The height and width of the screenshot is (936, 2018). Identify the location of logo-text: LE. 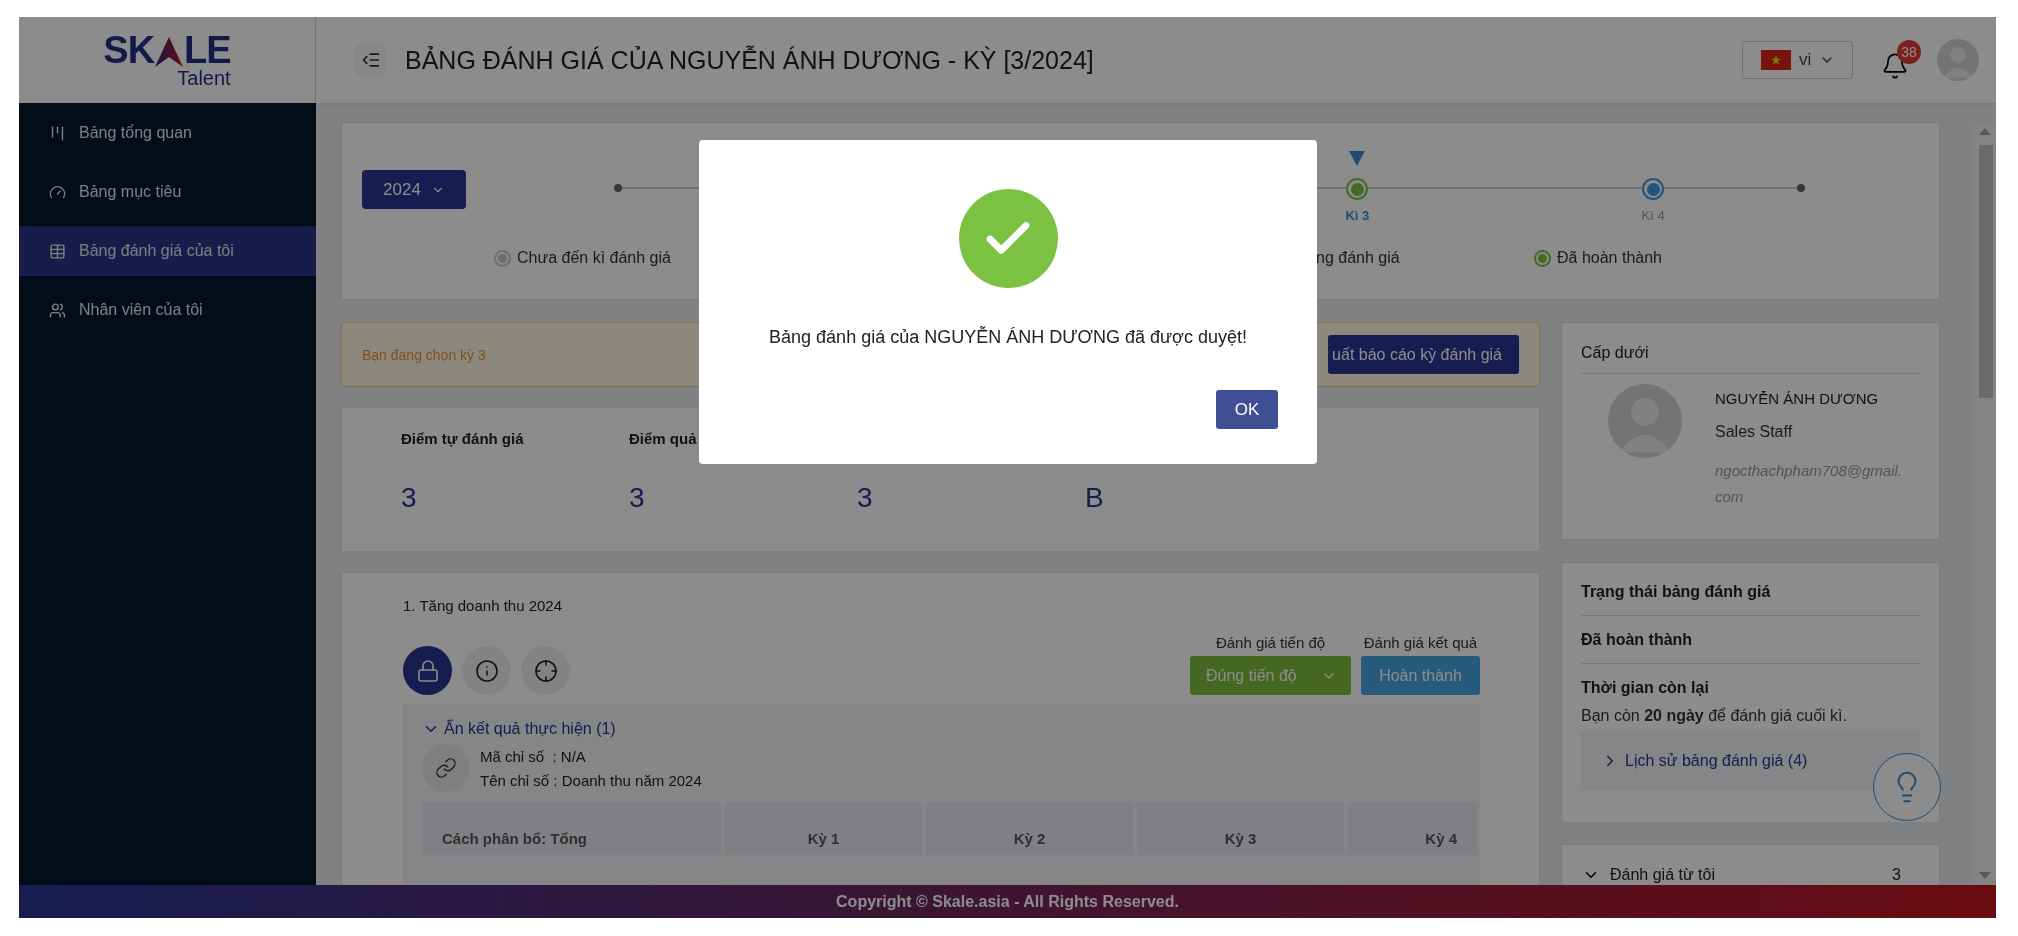
(207, 49).